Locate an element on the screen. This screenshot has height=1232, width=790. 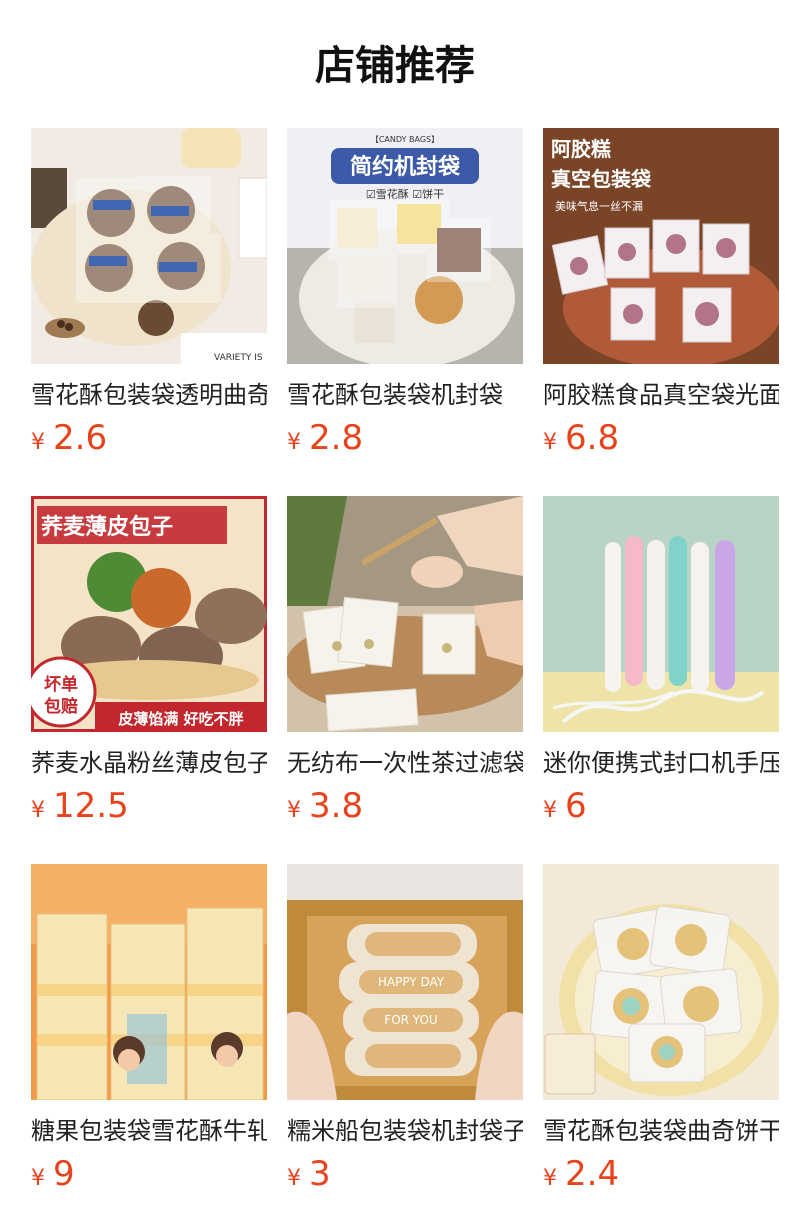
product-image: 【CANDY BAGS】 简约机封袋 ☑雪花酥 ☑饼干 is located at coordinates (405, 246).